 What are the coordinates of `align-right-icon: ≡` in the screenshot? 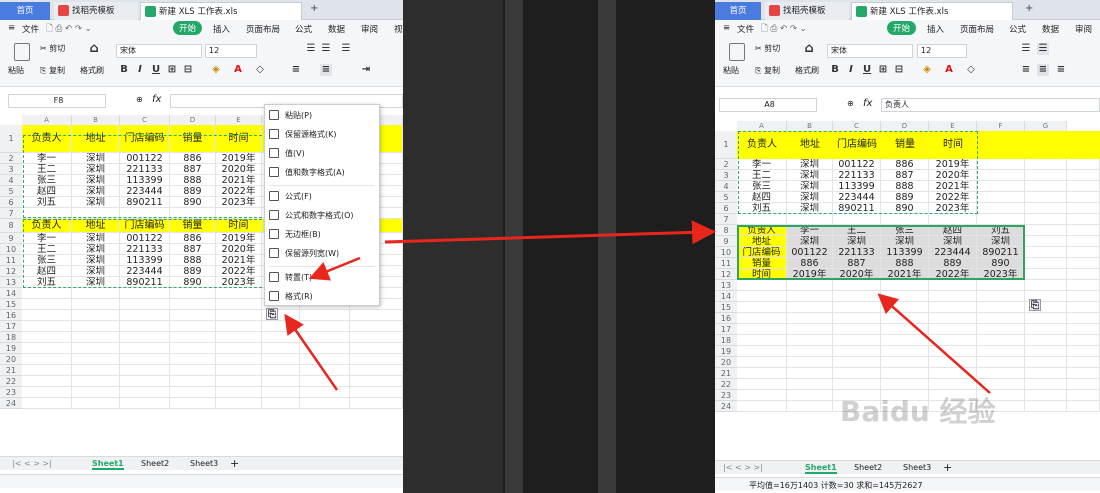 It's located at (1061, 70).